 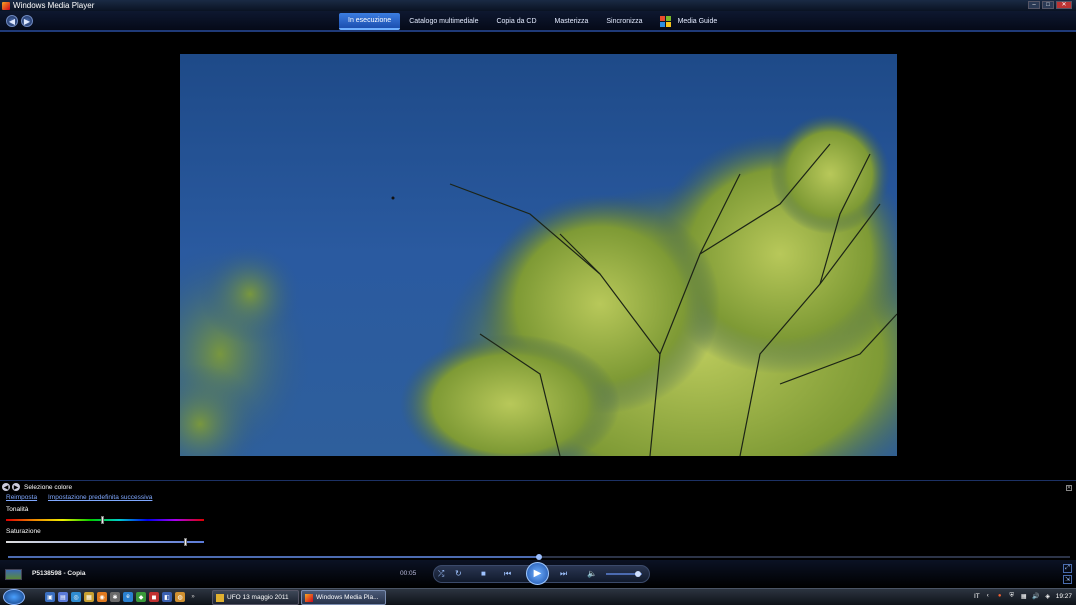 I want to click on forward-arrow-icon: ▶, so click(x=27, y=21).